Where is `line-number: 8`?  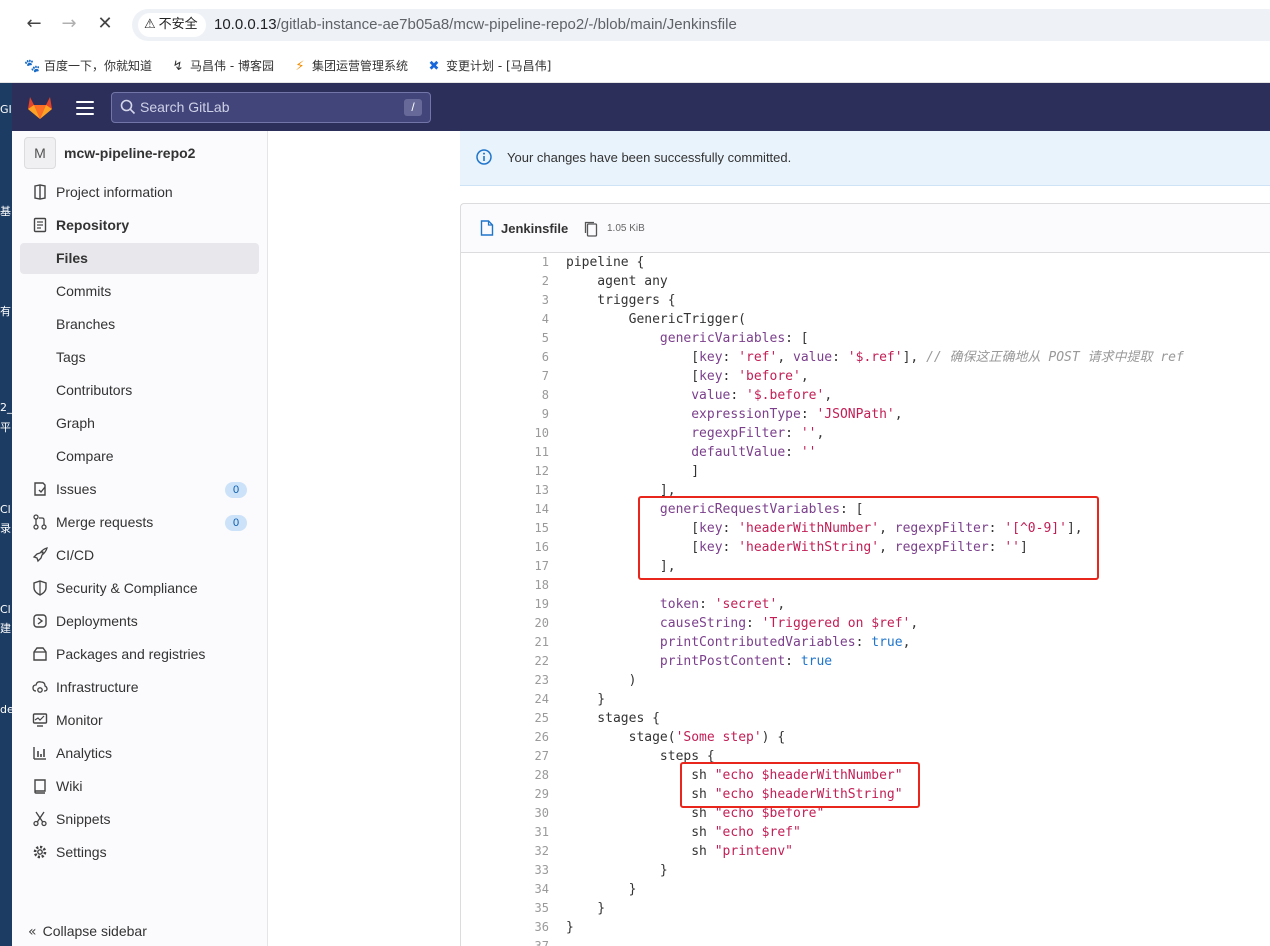 line-number: 8 is located at coordinates (505, 395).